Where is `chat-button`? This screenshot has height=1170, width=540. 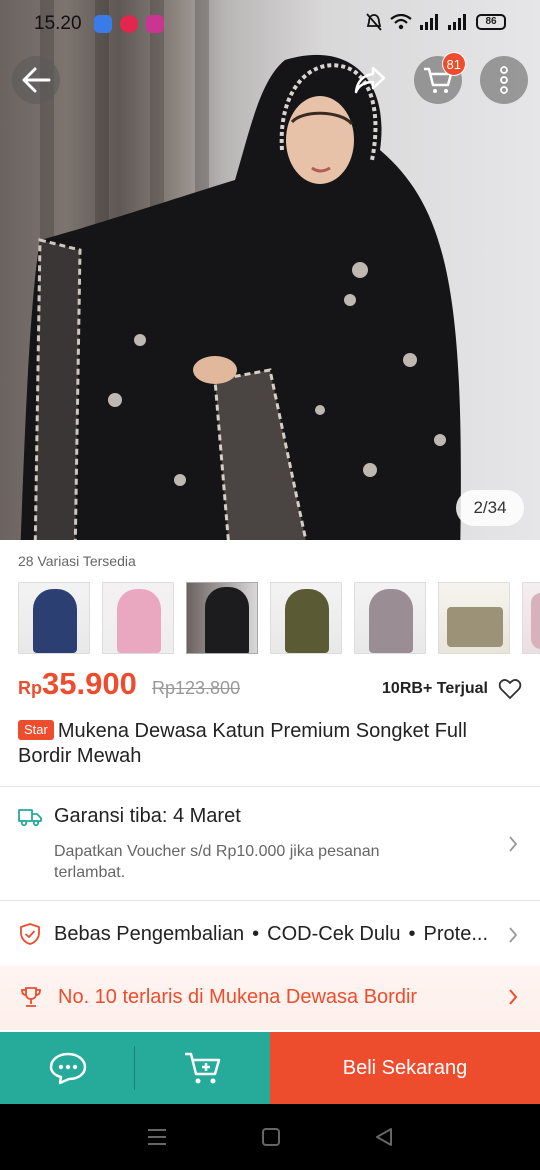
chat-button is located at coordinates (67, 1068).